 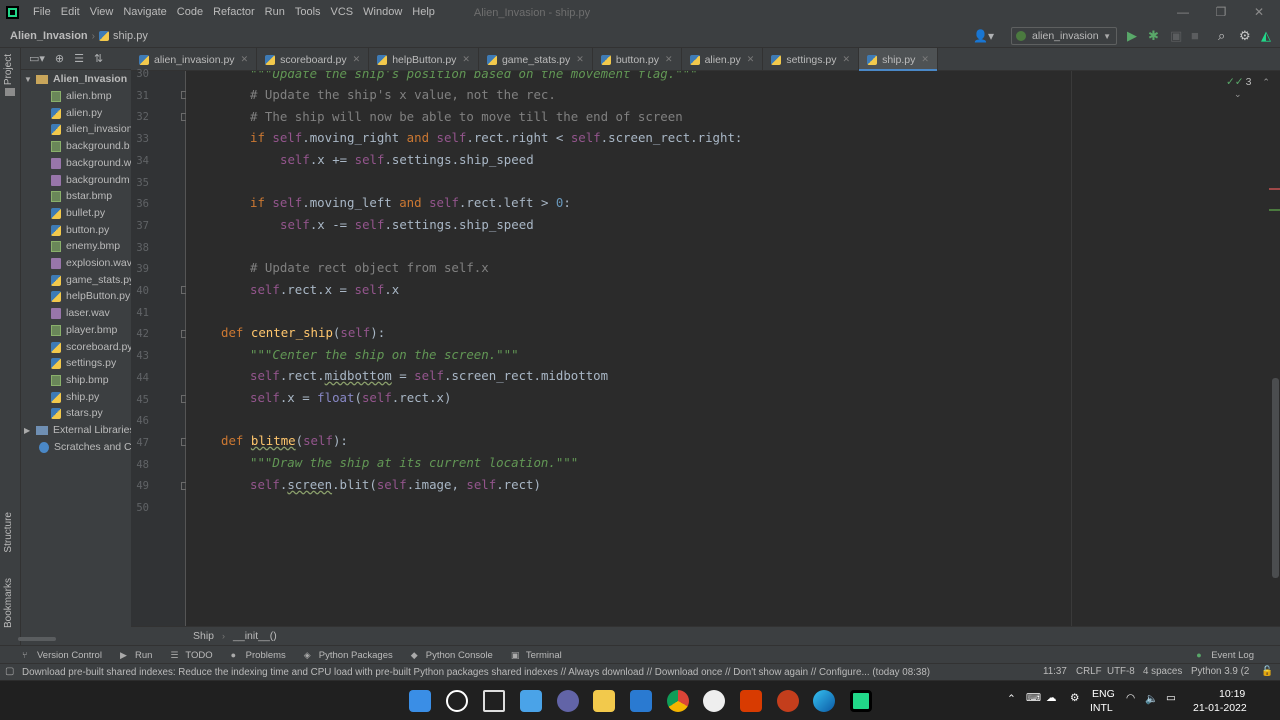 I want to click on lock-icon: 🔓, so click(x=1267, y=671).